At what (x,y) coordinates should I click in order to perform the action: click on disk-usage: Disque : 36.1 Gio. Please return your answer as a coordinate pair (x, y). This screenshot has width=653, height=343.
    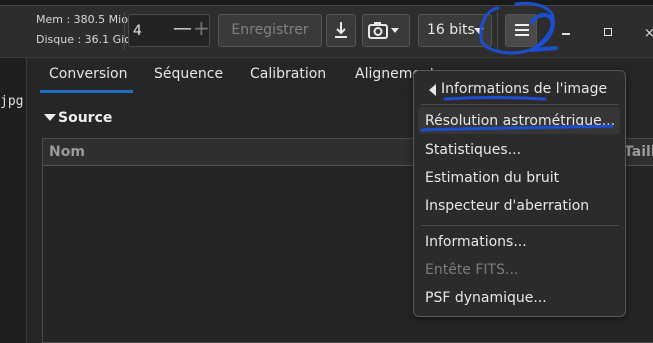
    Looking at the image, I should click on (83, 39).